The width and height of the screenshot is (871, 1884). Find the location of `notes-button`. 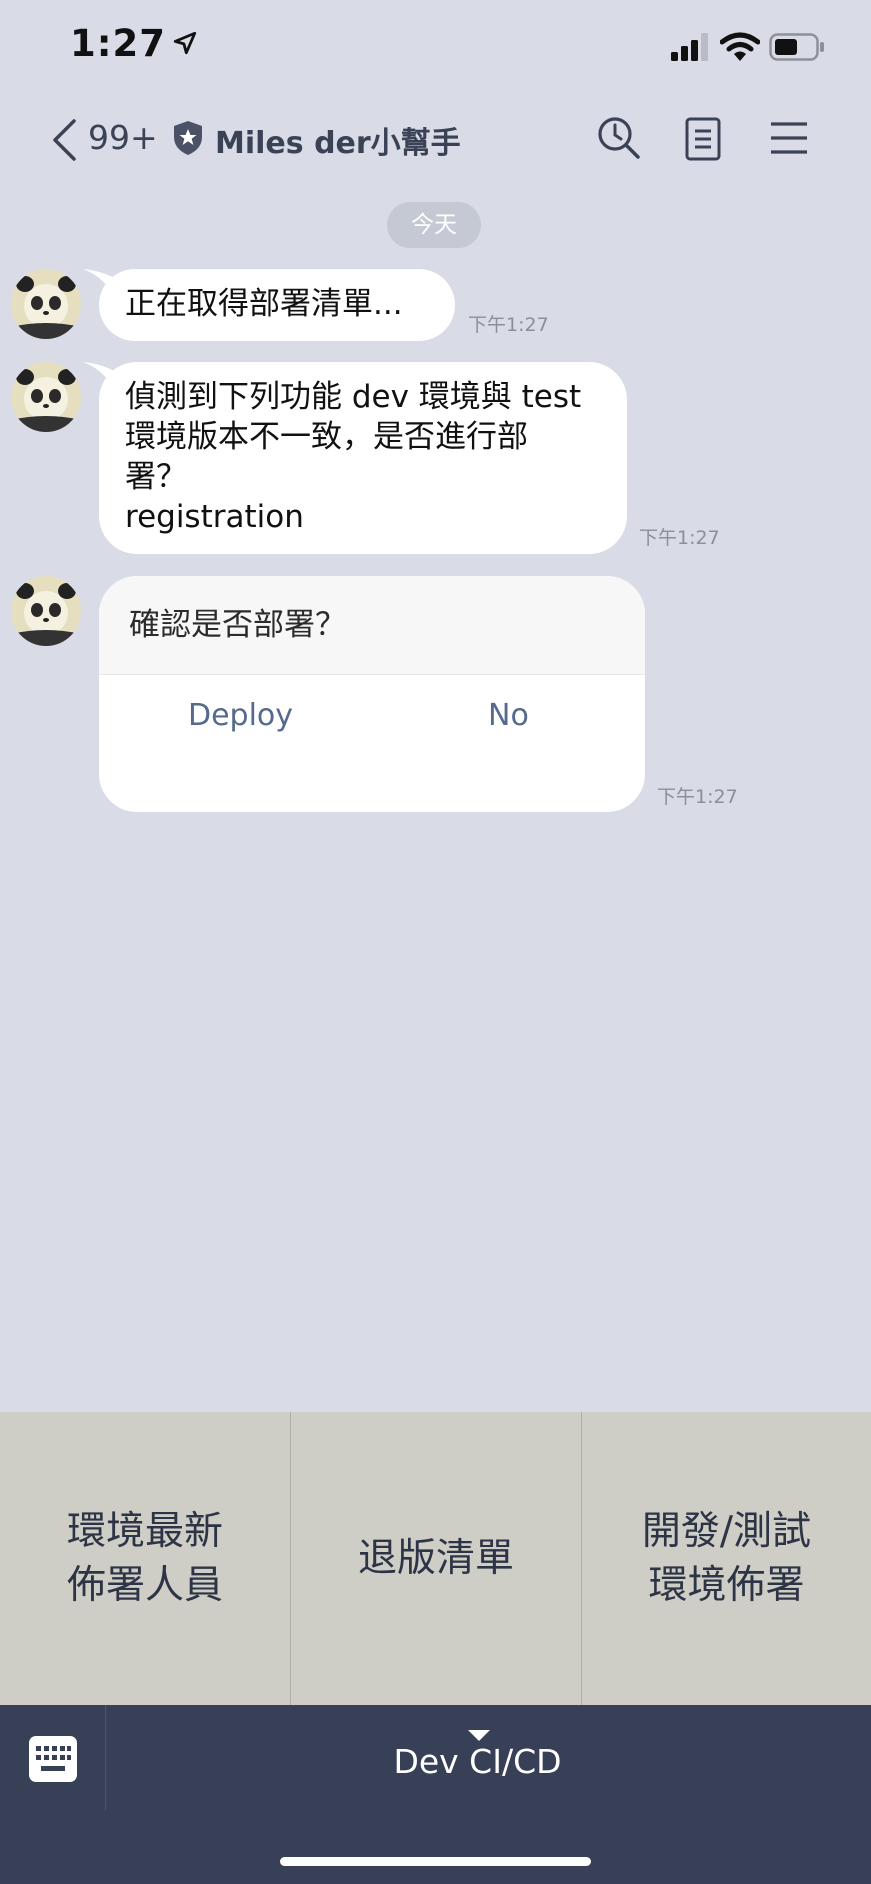

notes-button is located at coordinates (703, 139).